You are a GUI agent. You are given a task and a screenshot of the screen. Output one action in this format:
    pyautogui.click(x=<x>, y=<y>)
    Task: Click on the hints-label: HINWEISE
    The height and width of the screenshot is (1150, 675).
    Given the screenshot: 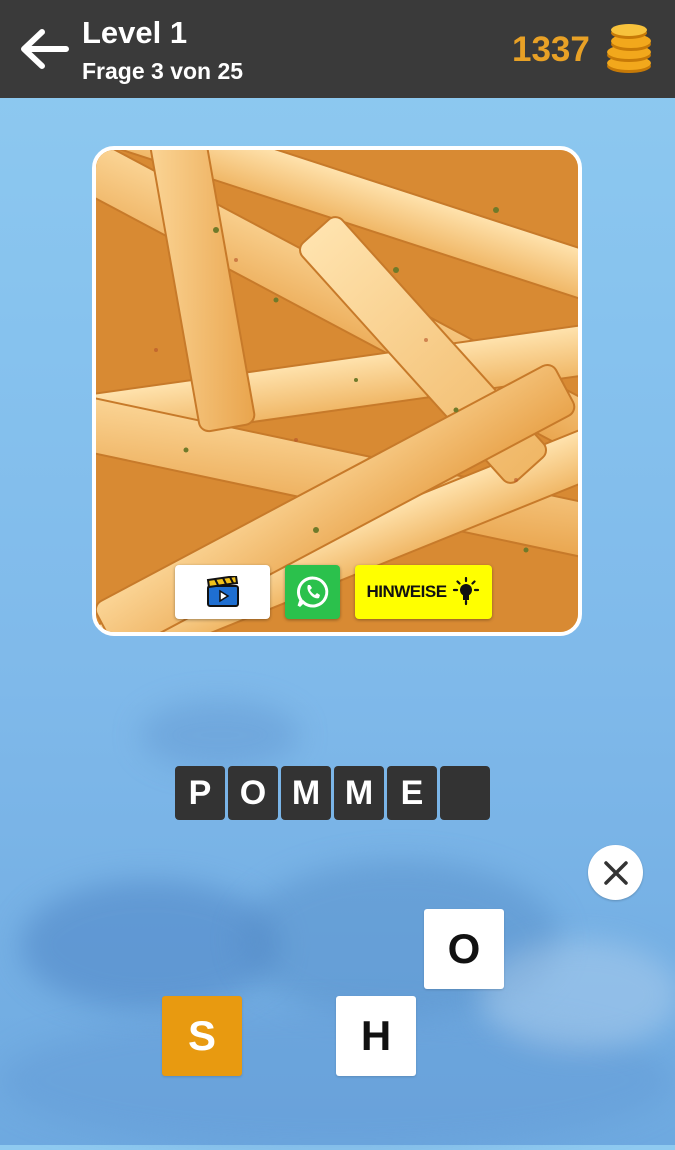 What is the action you would take?
    pyautogui.click(x=406, y=591)
    